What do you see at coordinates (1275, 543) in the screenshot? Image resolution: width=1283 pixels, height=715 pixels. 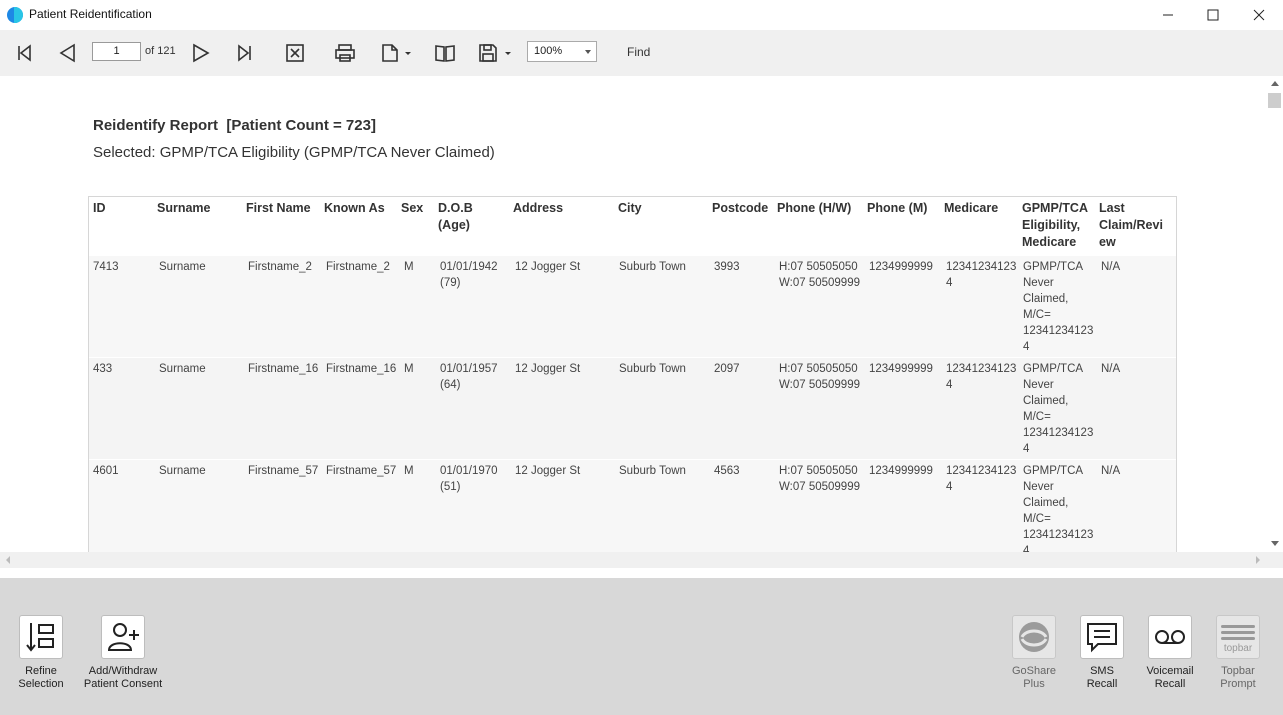 I see `scroll-down-icon` at bounding box center [1275, 543].